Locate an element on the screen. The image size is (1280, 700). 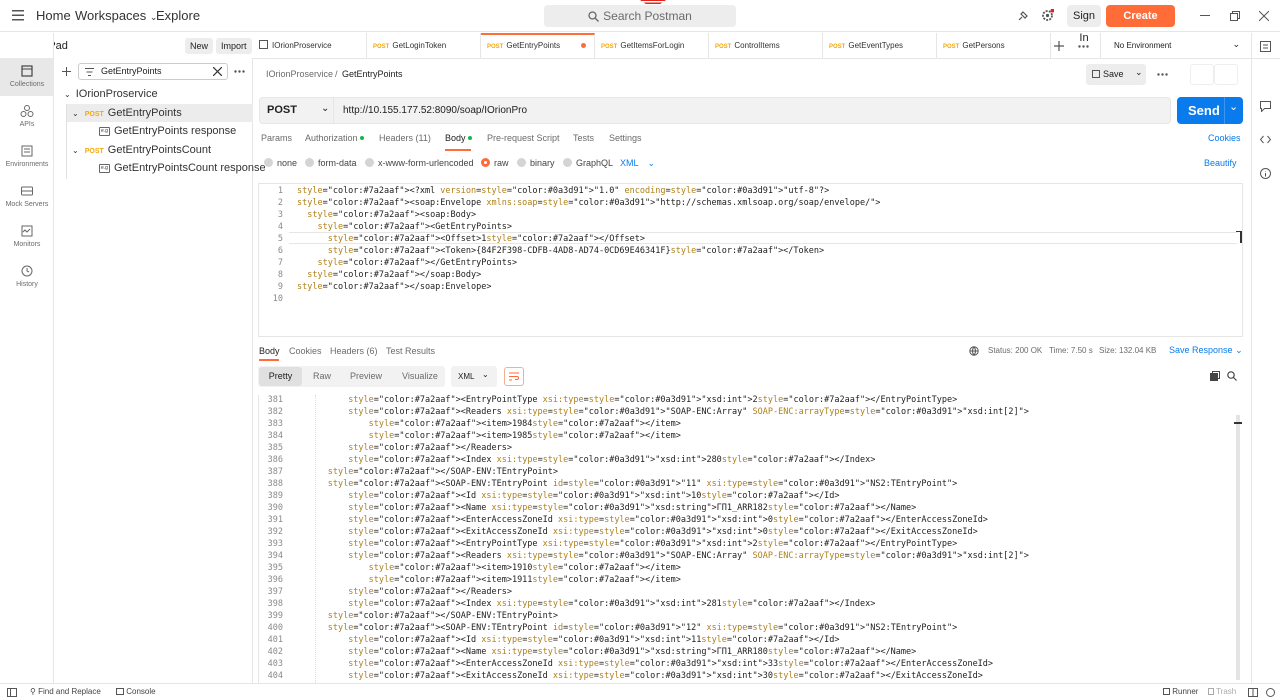
tab-getentrypoints: POST GetEntryPoints is located at coordinates (538, 46).